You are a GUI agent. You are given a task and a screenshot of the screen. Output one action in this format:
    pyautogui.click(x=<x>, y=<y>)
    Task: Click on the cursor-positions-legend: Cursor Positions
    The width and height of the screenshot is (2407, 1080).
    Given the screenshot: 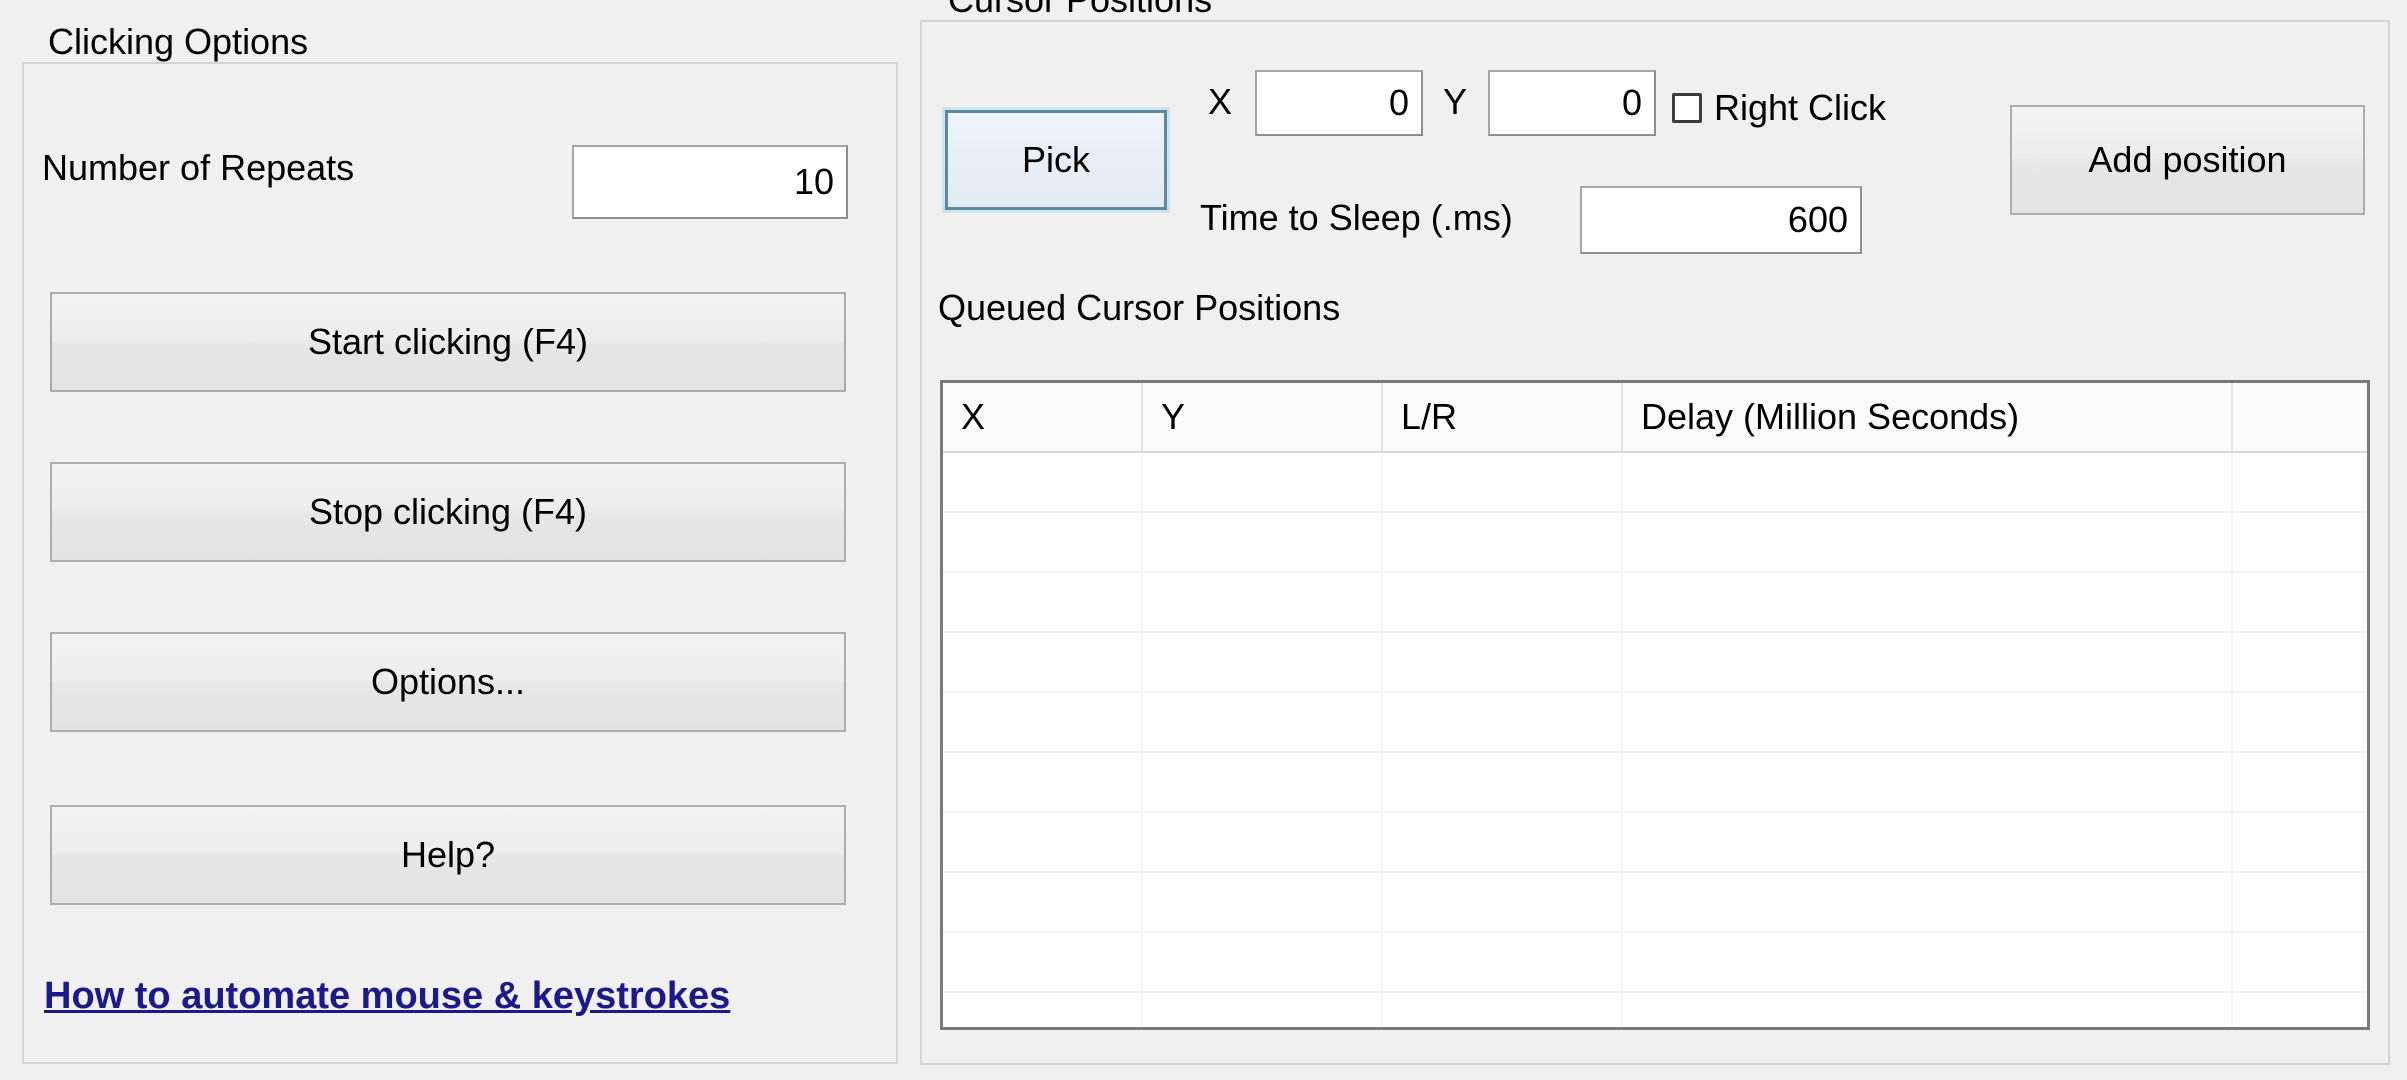 What is the action you would take?
    pyautogui.click(x=1080, y=10)
    